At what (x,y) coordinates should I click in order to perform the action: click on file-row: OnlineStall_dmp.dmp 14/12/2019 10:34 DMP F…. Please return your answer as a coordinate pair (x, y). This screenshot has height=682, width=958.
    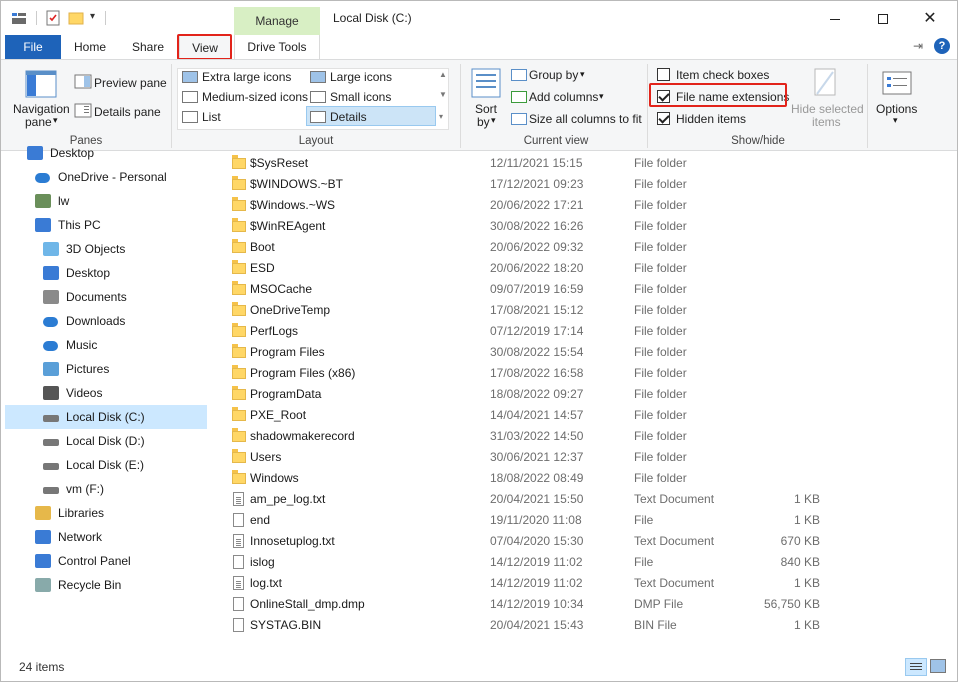
    Looking at the image, I should click on (584, 604).